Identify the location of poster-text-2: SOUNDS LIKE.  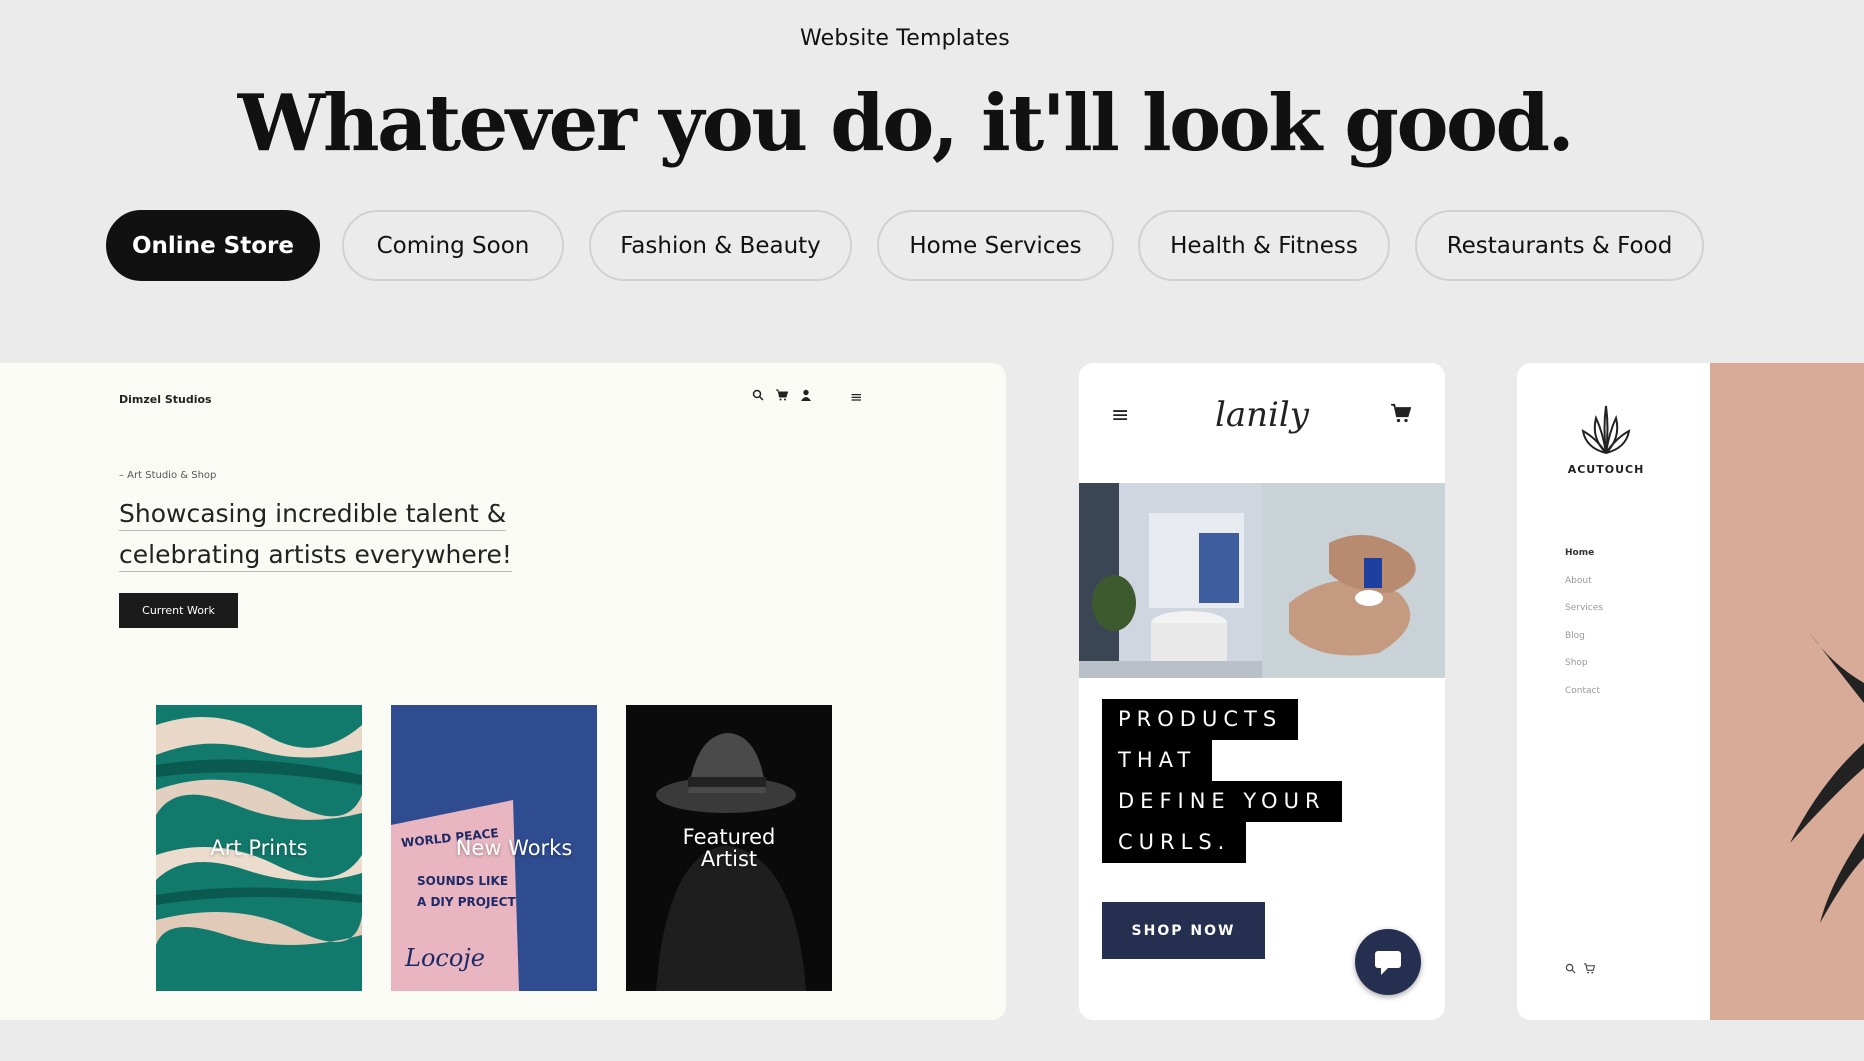
(463, 881).